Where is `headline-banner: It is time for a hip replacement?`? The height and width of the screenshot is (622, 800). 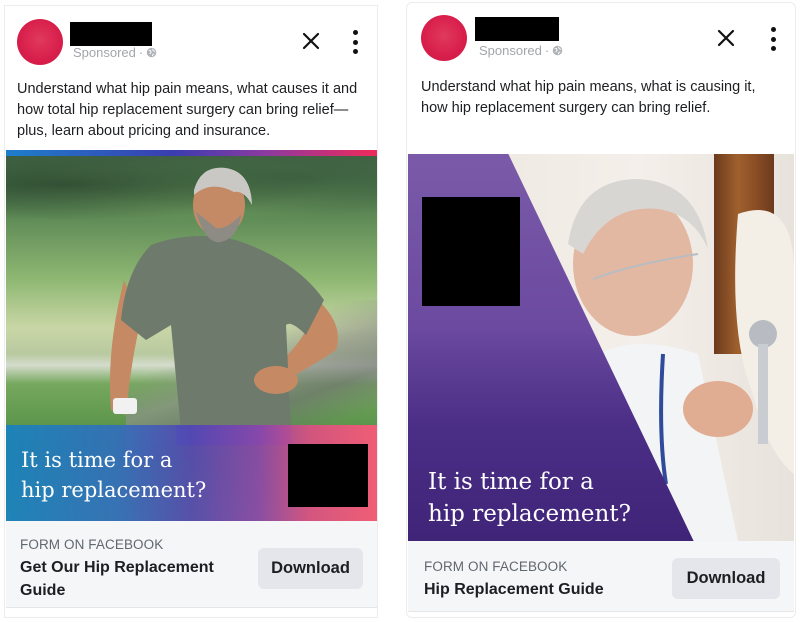 headline-banner: It is time for a hip replacement? is located at coordinates (191, 473).